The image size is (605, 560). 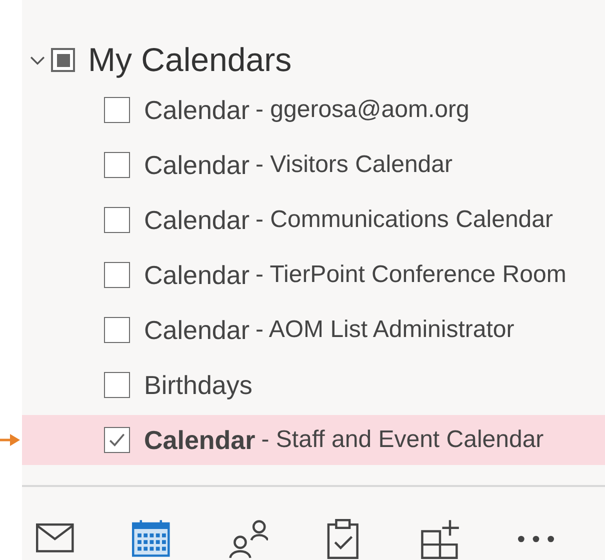 I want to click on check-icon, so click(x=117, y=440).